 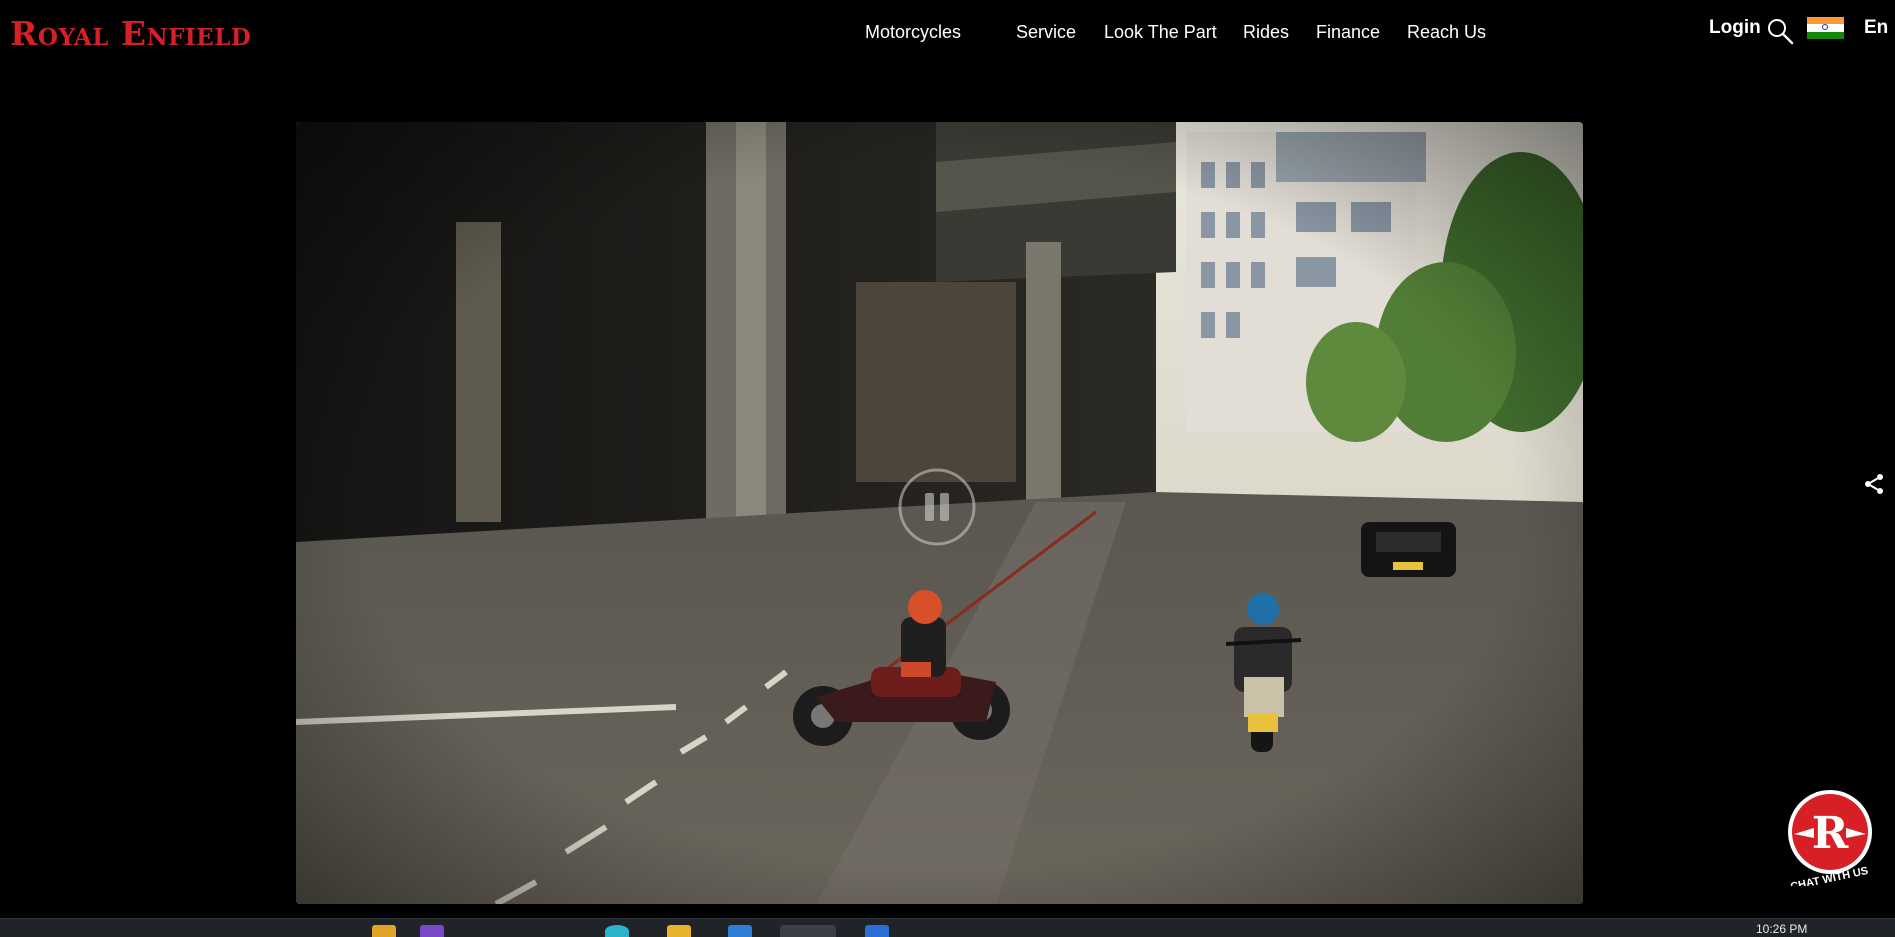 What do you see at coordinates (1782, 929) in the screenshot?
I see `taskbar-clock: 10:26 PM` at bounding box center [1782, 929].